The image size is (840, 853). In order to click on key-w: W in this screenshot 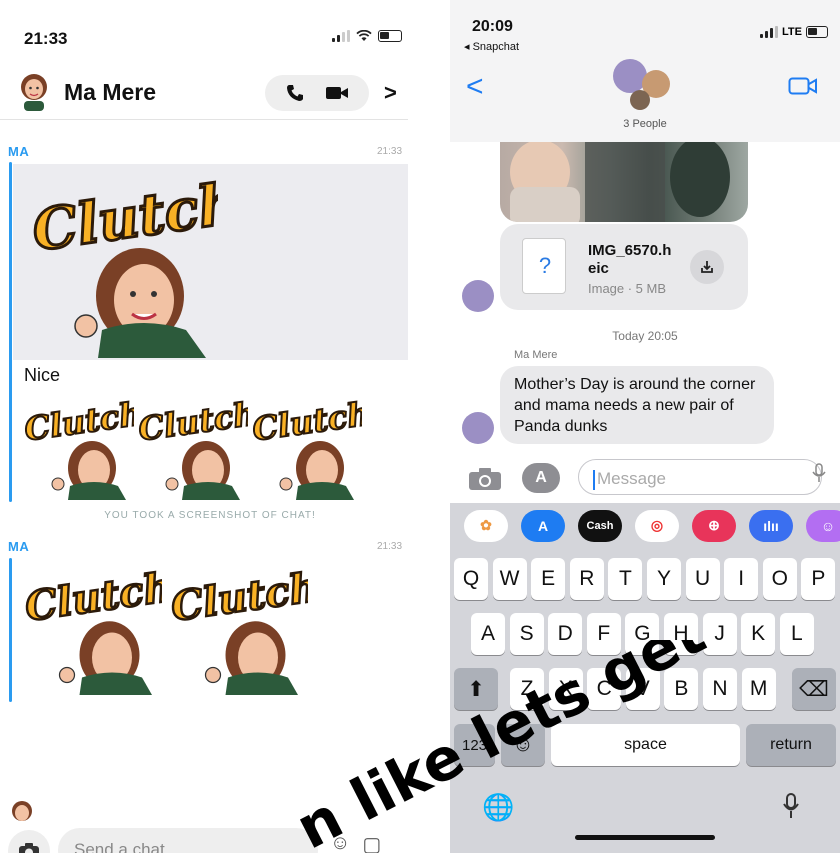, I will do `click(509, 579)`.